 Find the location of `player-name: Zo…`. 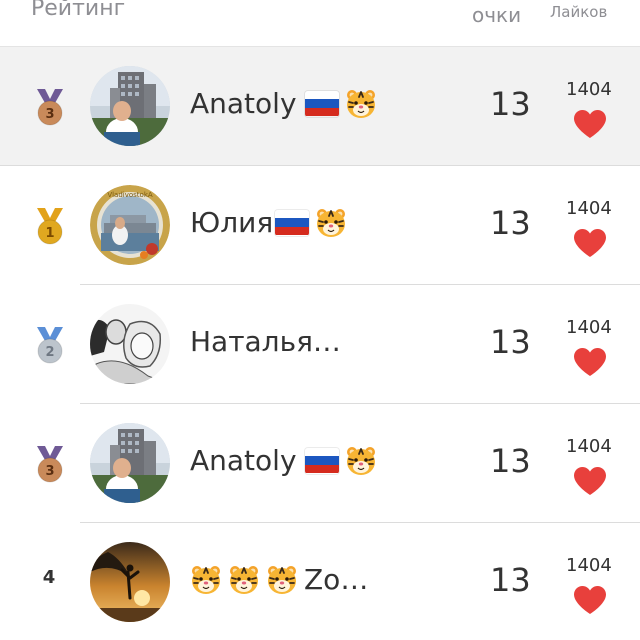

player-name: Zo… is located at coordinates (279, 579).